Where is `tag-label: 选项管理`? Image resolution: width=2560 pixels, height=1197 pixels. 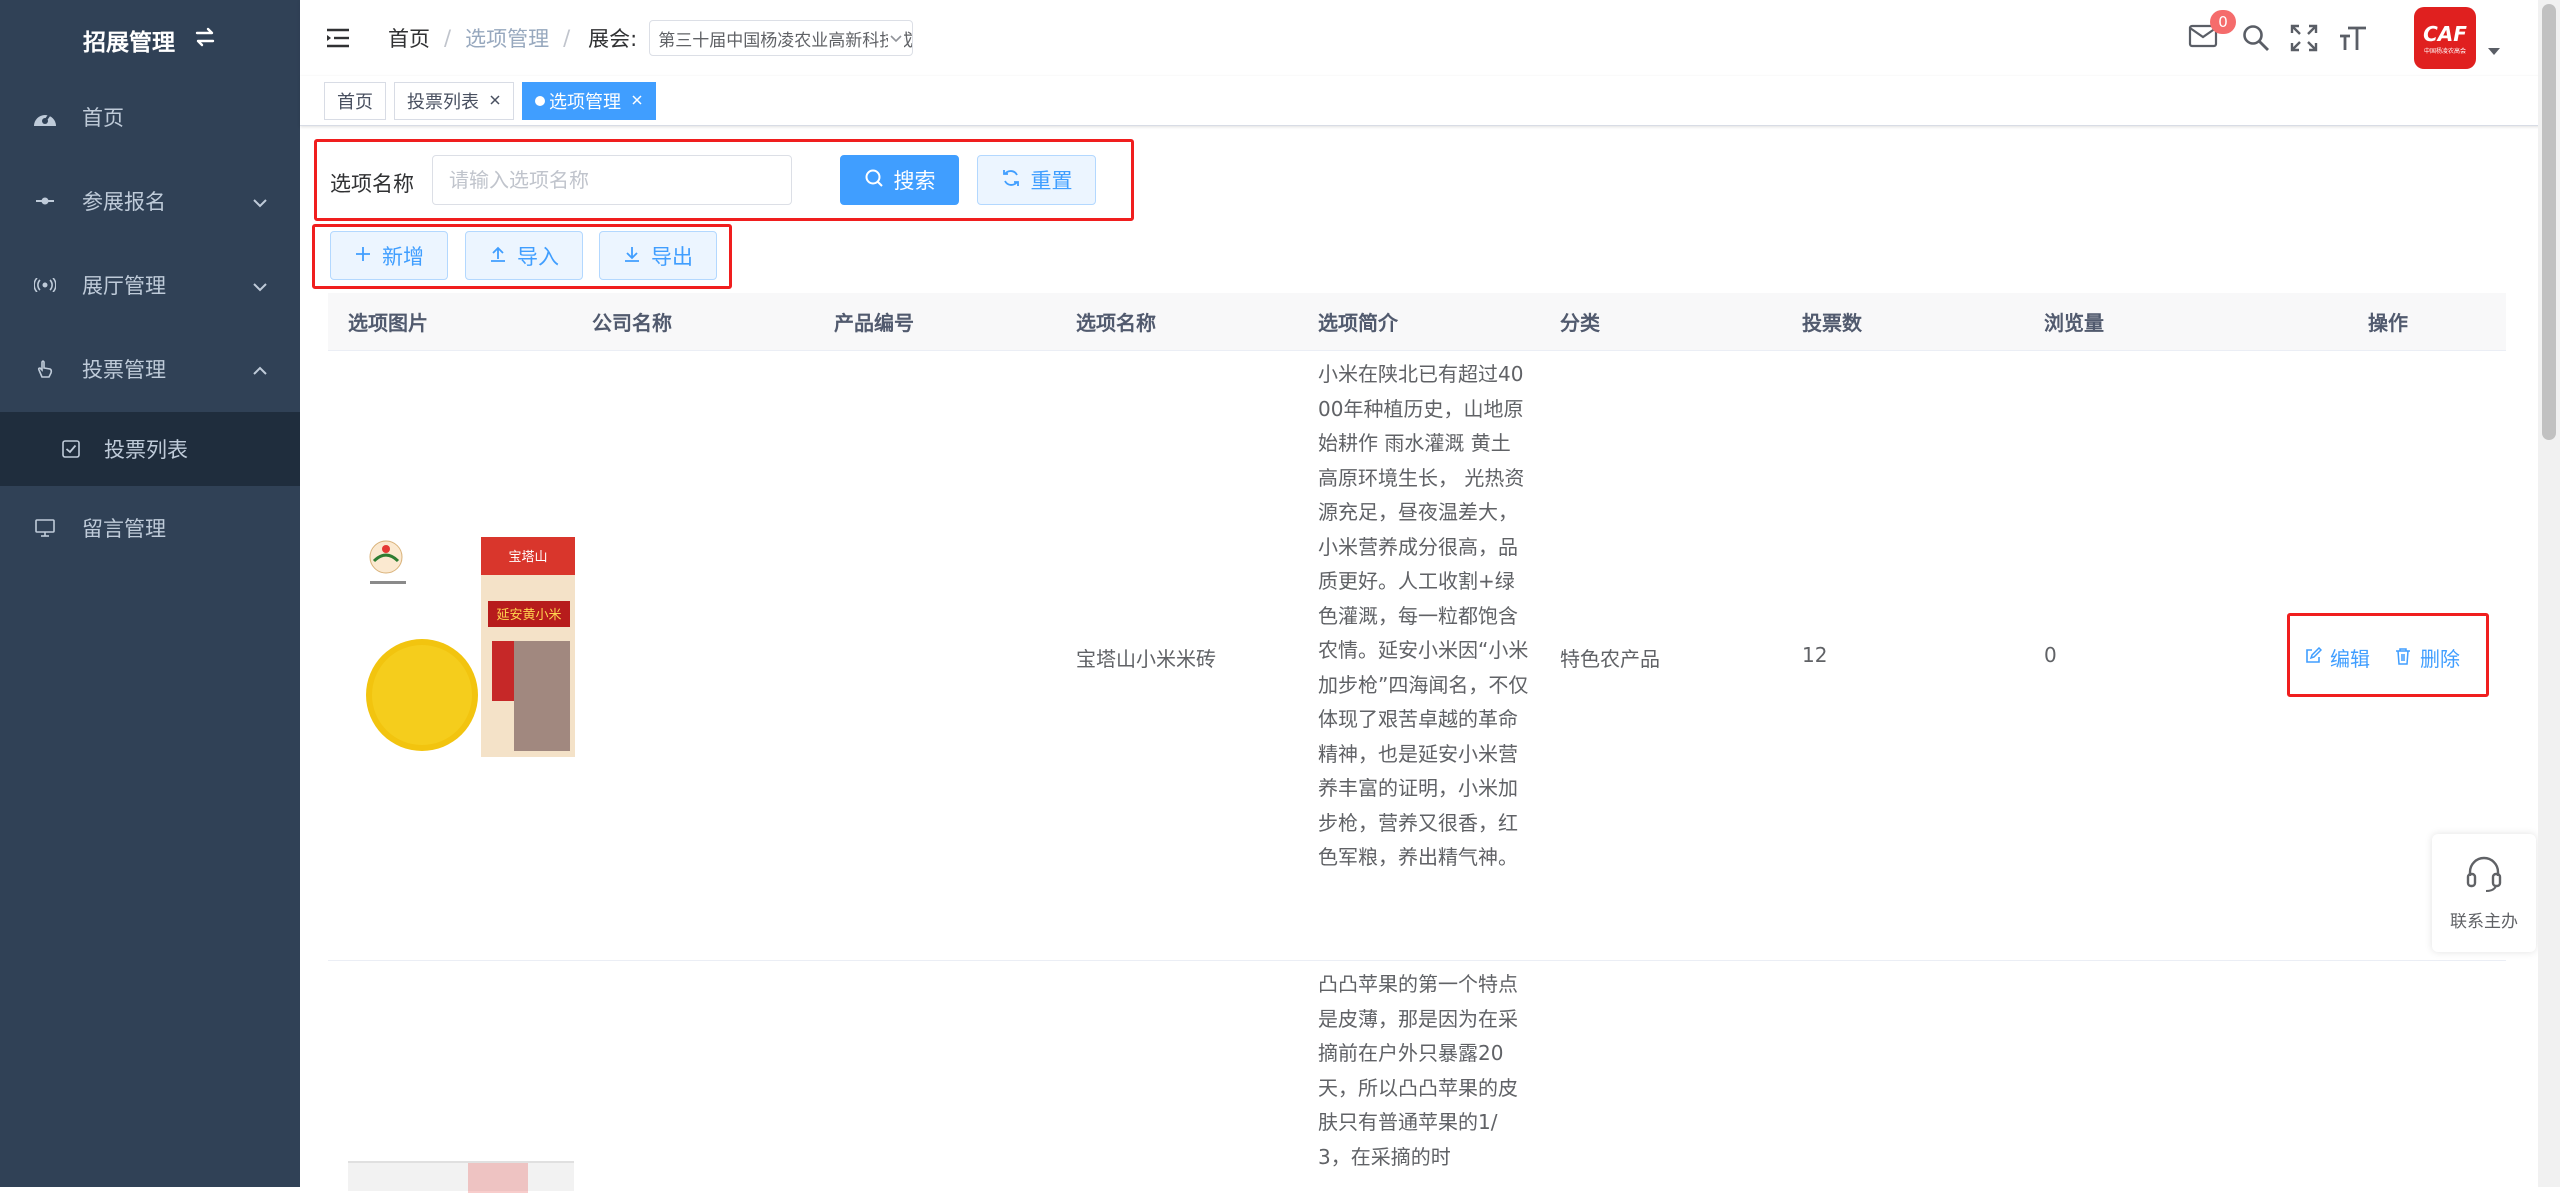
tag-label: 选项管理 is located at coordinates (585, 102).